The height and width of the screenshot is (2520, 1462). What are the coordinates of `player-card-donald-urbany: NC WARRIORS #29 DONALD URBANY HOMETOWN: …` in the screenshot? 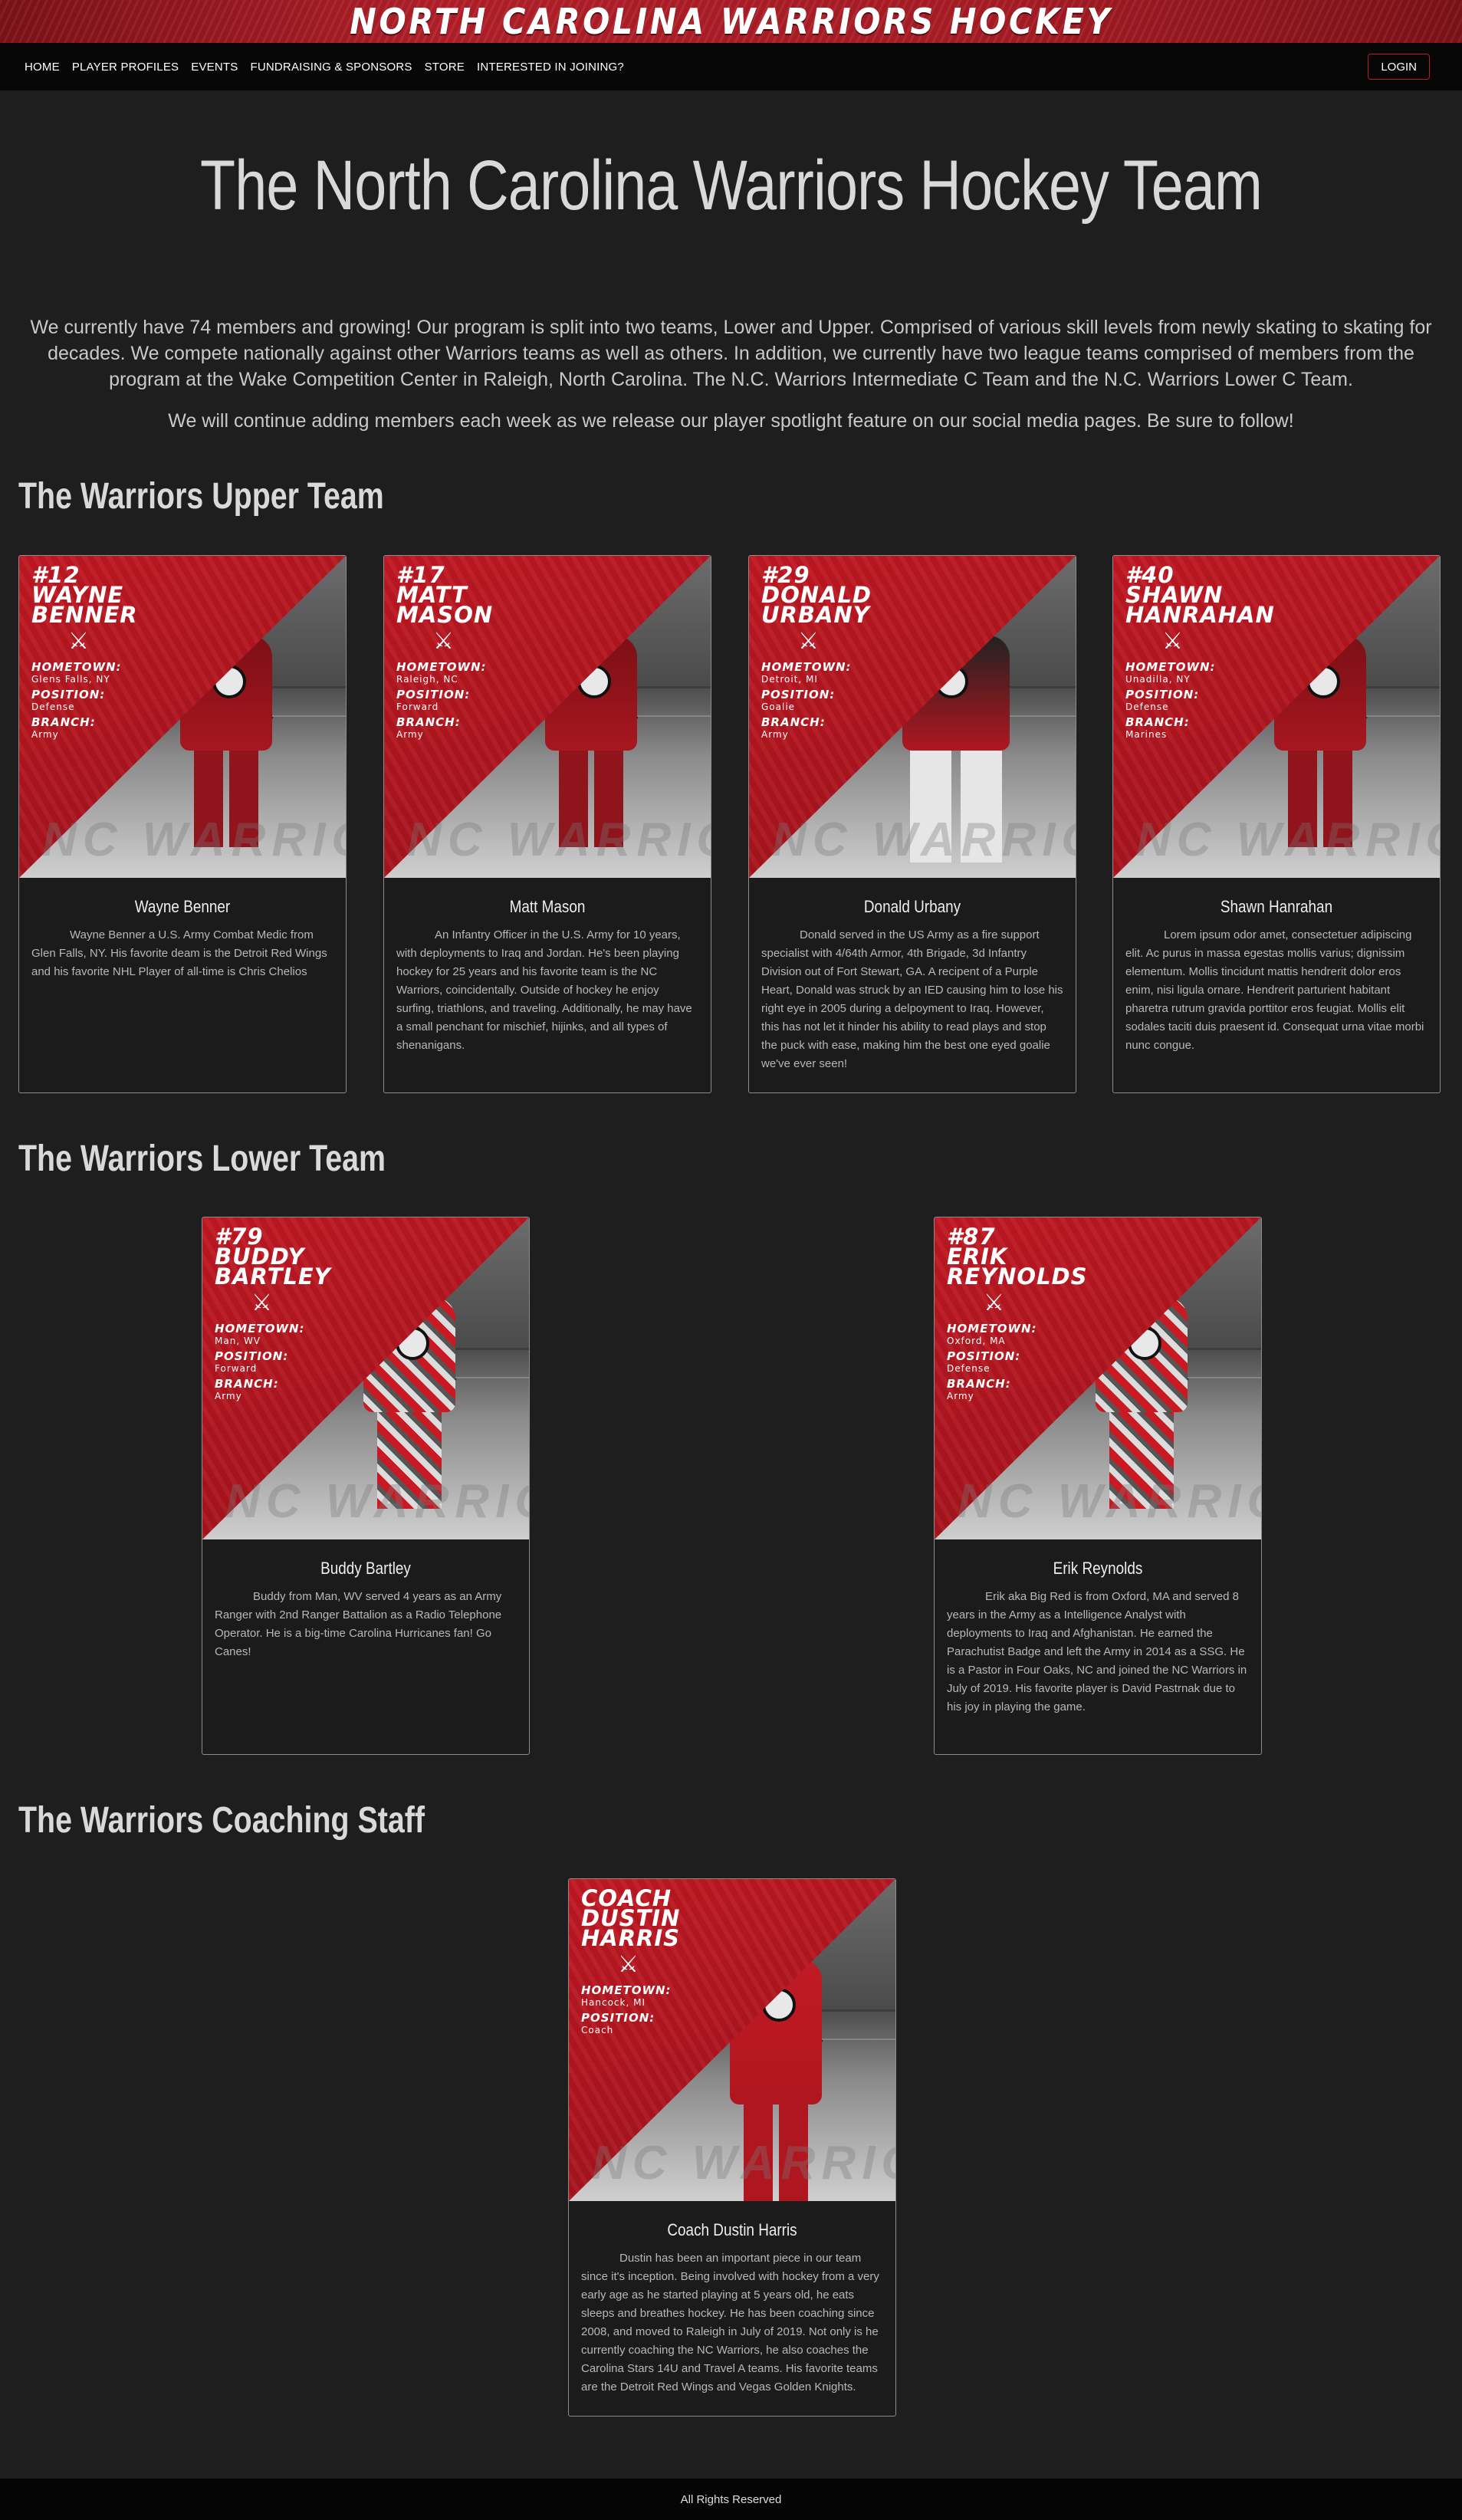 It's located at (912, 824).